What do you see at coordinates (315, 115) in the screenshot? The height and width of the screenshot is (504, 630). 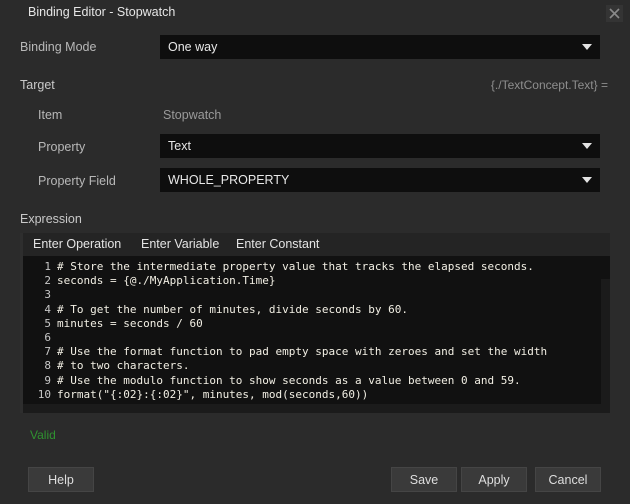 I see `item-row: Item Stopwatch` at bounding box center [315, 115].